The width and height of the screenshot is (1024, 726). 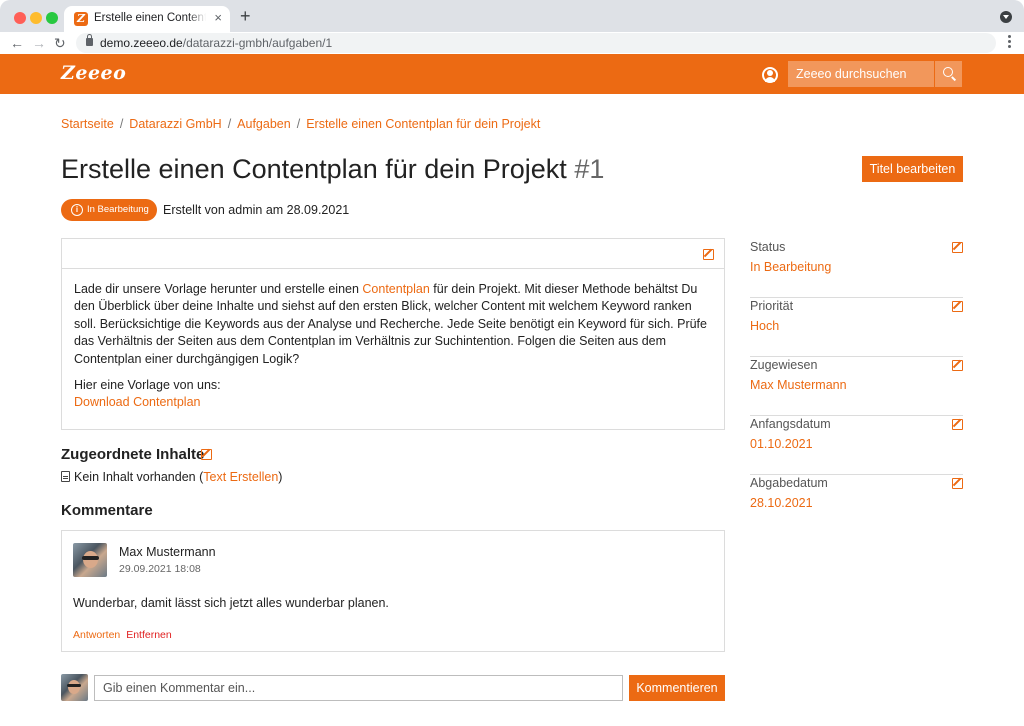 I want to click on edit-assignee-icon, so click(x=957, y=365).